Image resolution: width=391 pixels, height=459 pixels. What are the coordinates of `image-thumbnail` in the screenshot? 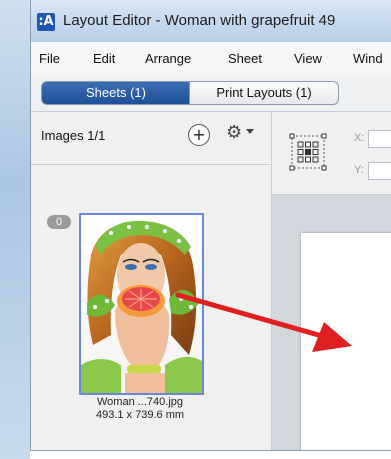 It's located at (141, 304).